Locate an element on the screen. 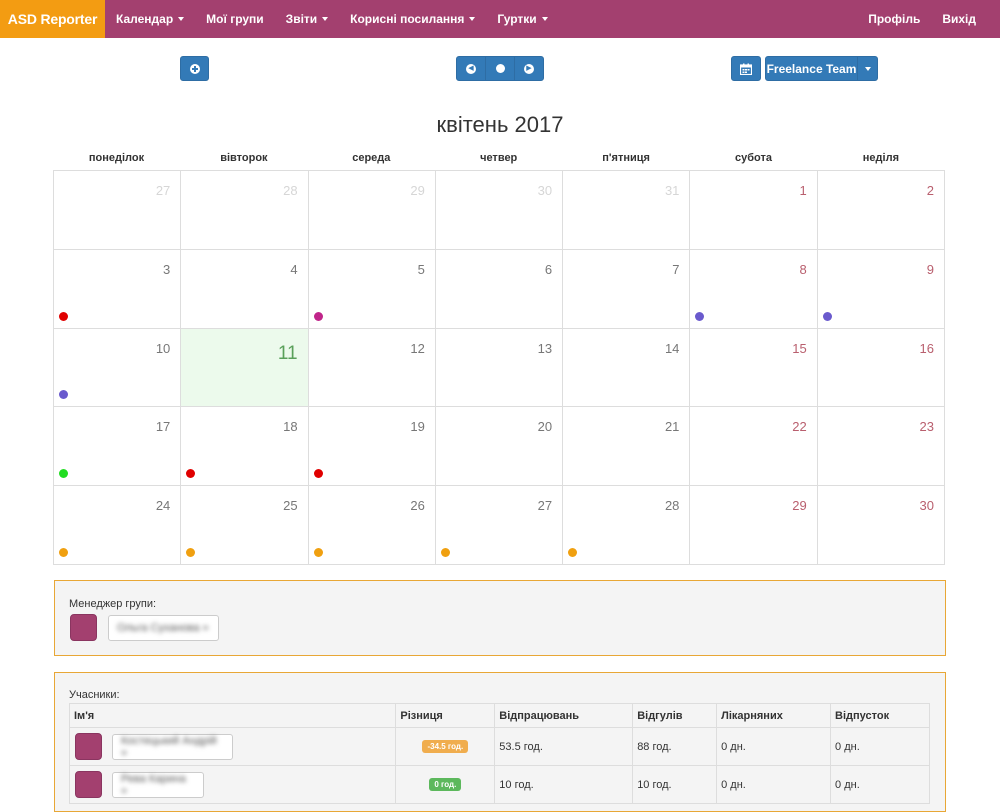 This screenshot has width=1000, height=812. day-number: 9 is located at coordinates (930, 269).